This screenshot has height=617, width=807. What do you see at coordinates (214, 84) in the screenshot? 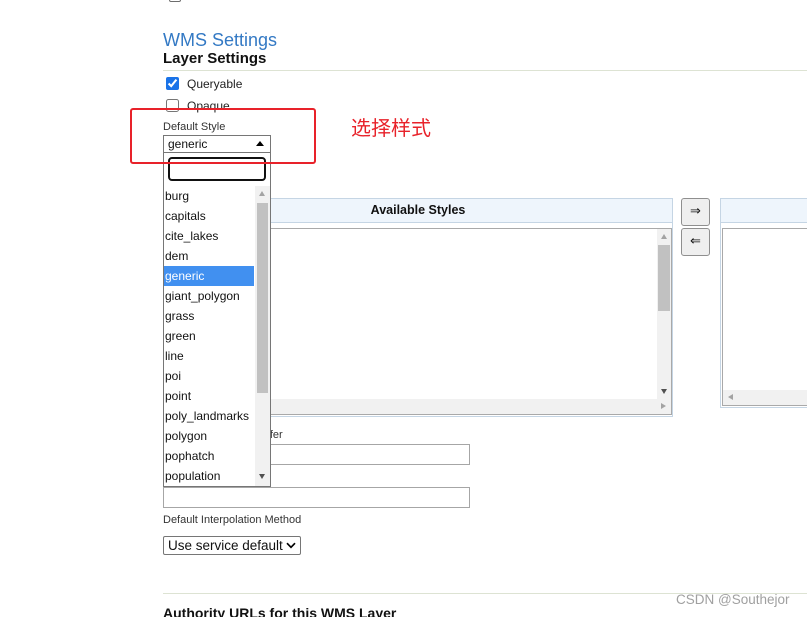
I see `queryable-label: Queryable` at bounding box center [214, 84].